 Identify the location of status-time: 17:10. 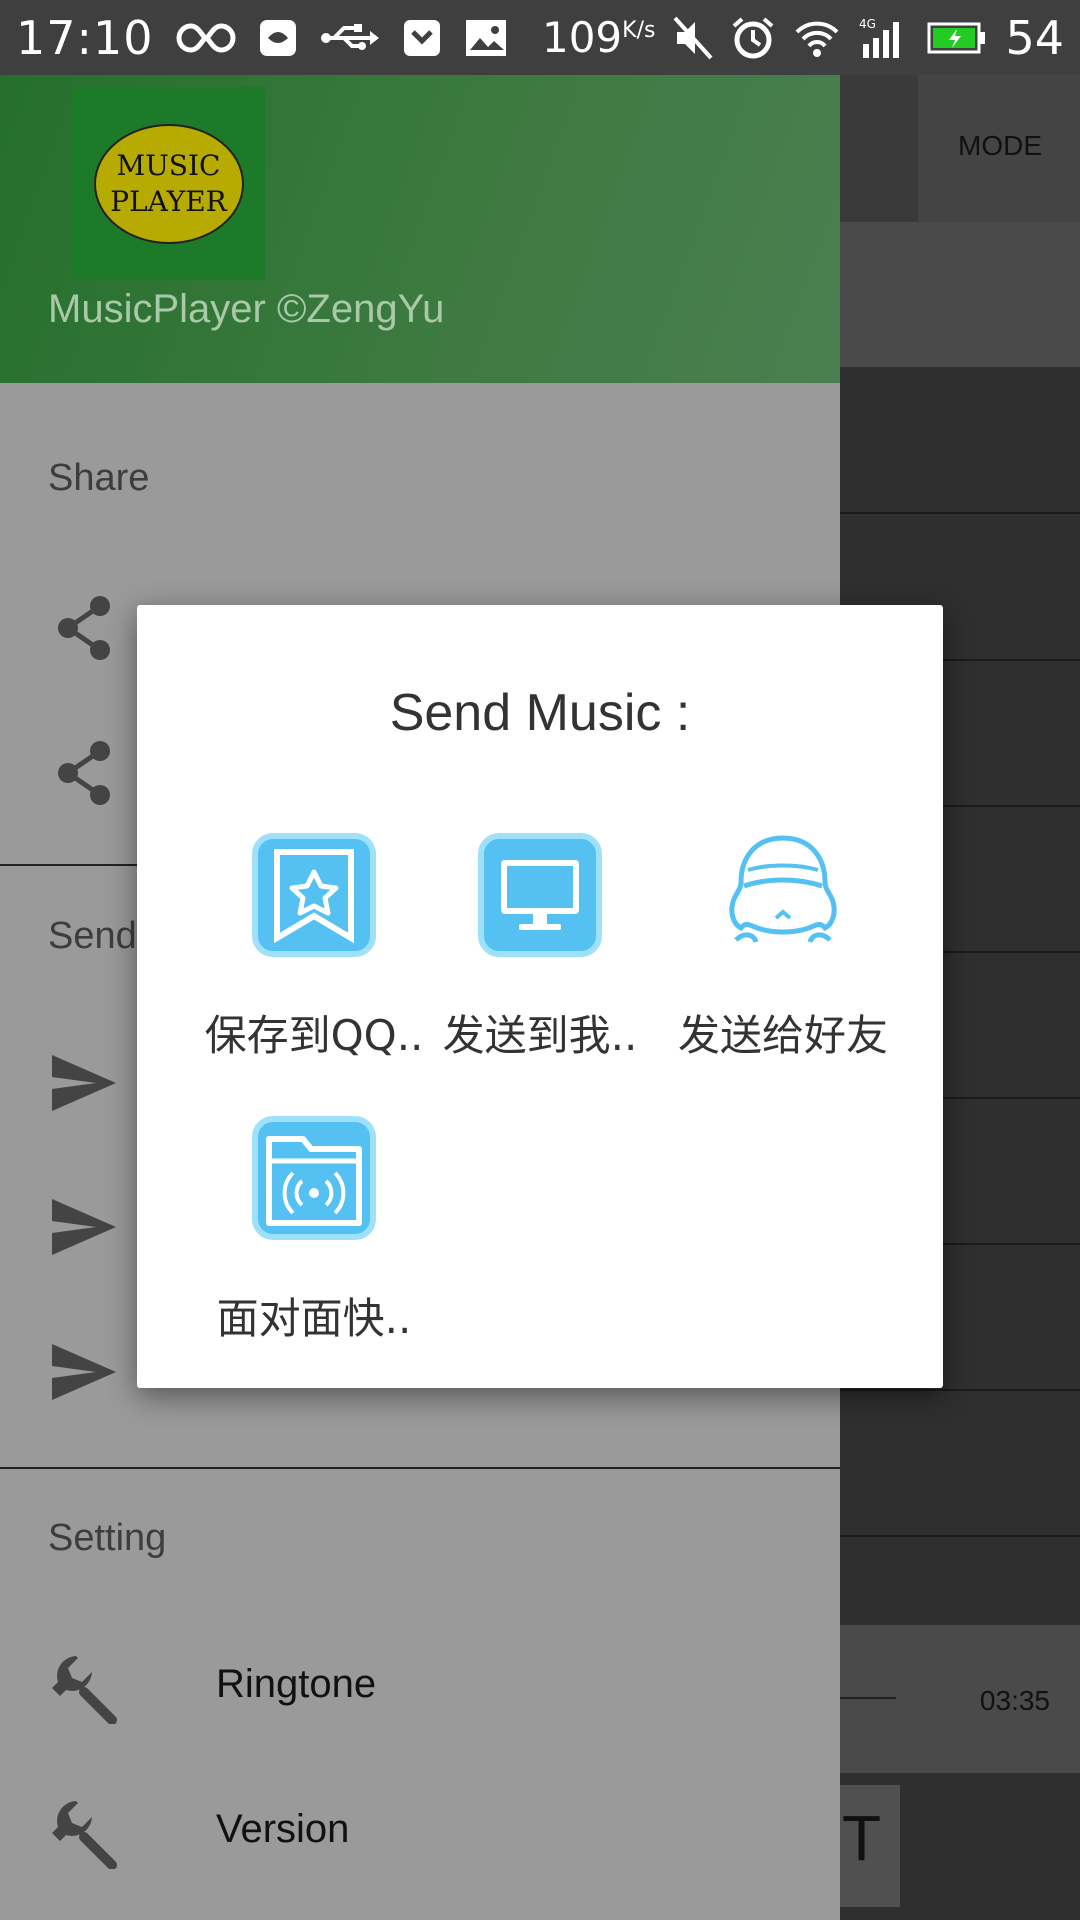
(85, 37).